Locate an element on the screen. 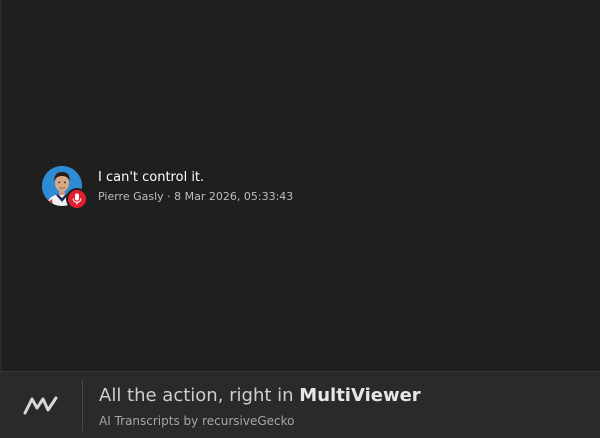  footer-credit: AI Transcripts by recursiveGecko is located at coordinates (197, 421).